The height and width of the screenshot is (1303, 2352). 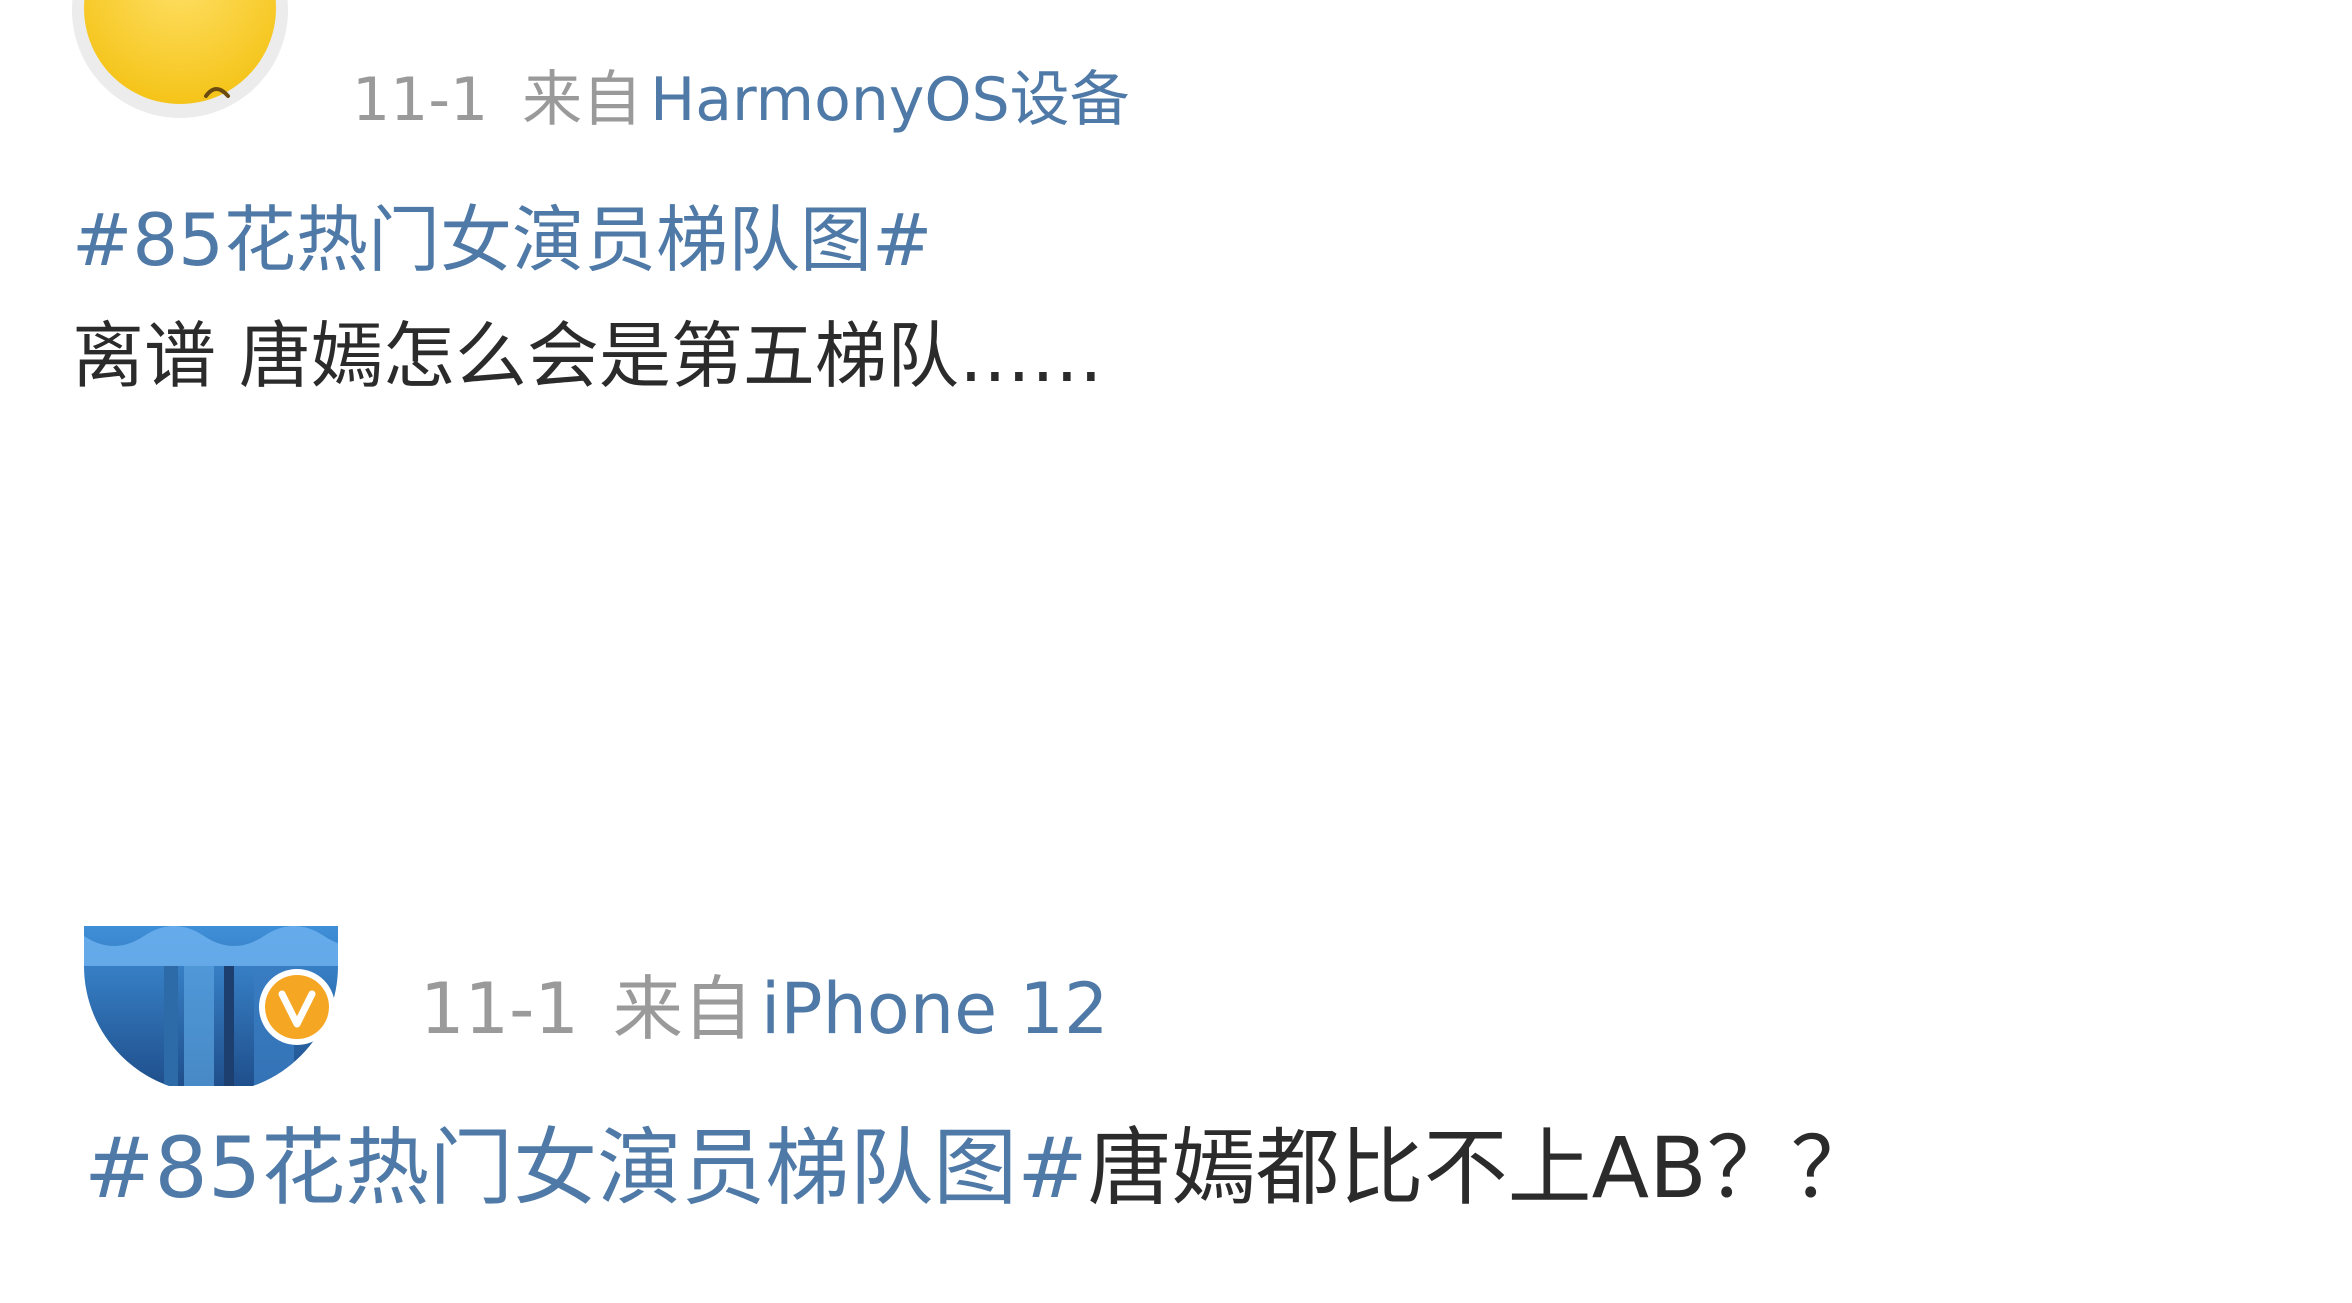 What do you see at coordinates (935, 1009) in the screenshot?
I see `device-link: iPhone 12` at bounding box center [935, 1009].